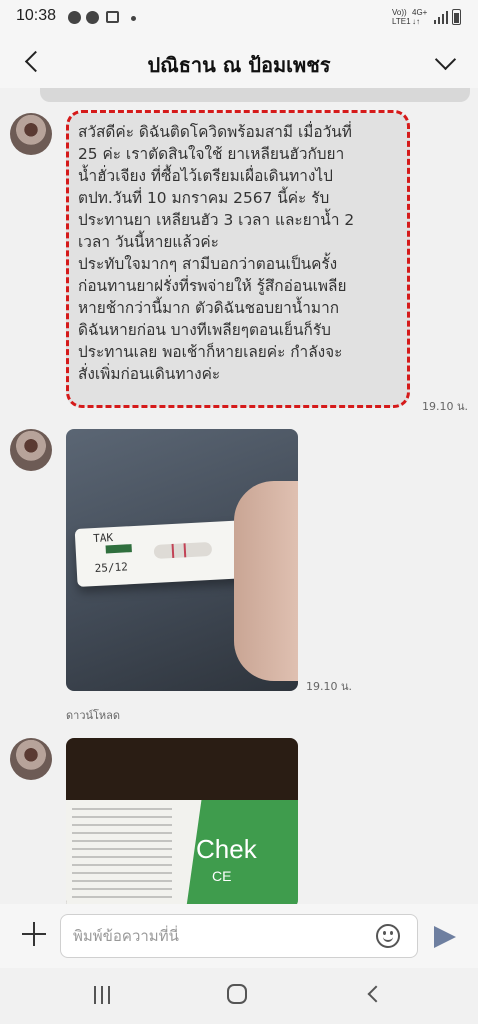  I want to click on previous-message-bubble, so click(255, 95).